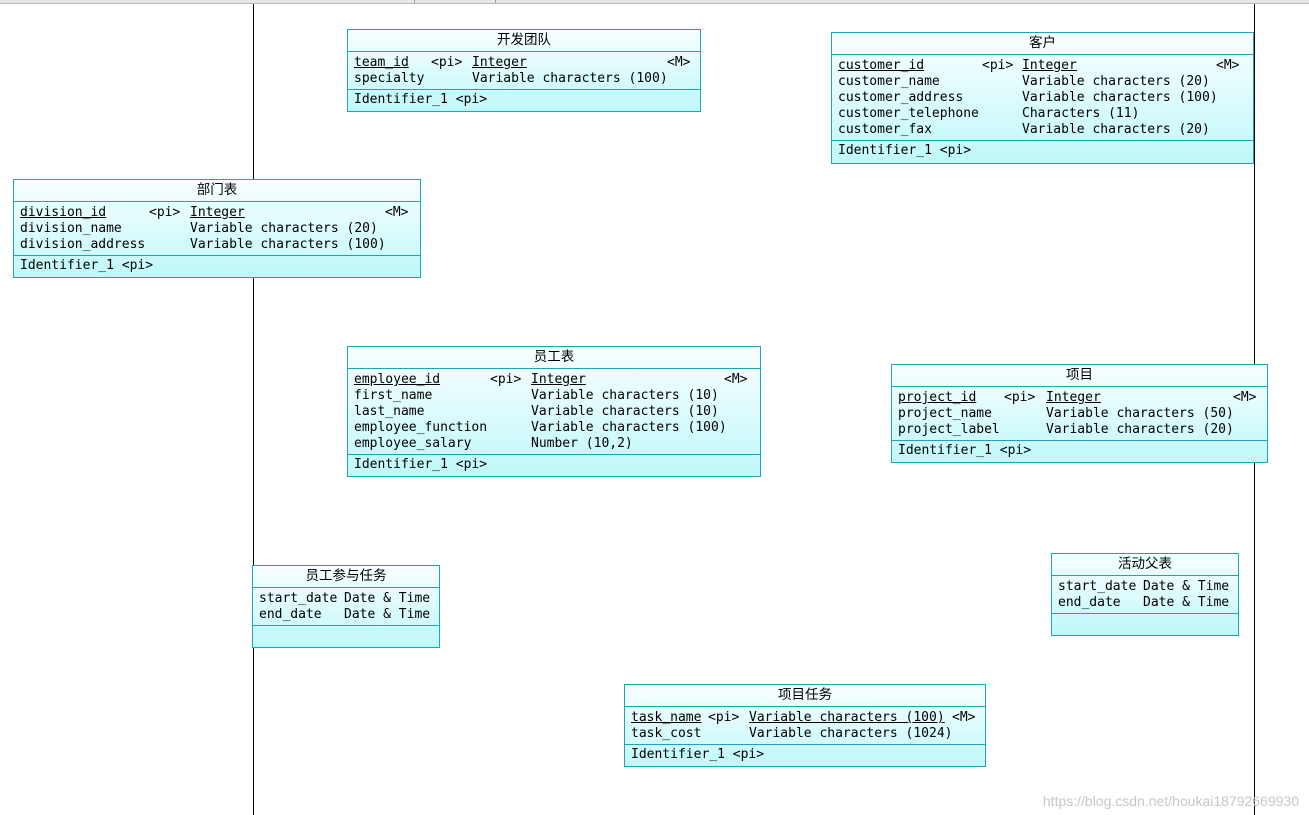 The height and width of the screenshot is (815, 1309). I want to click on attribute-row: employee_salary Number (10,2), so click(554, 444).